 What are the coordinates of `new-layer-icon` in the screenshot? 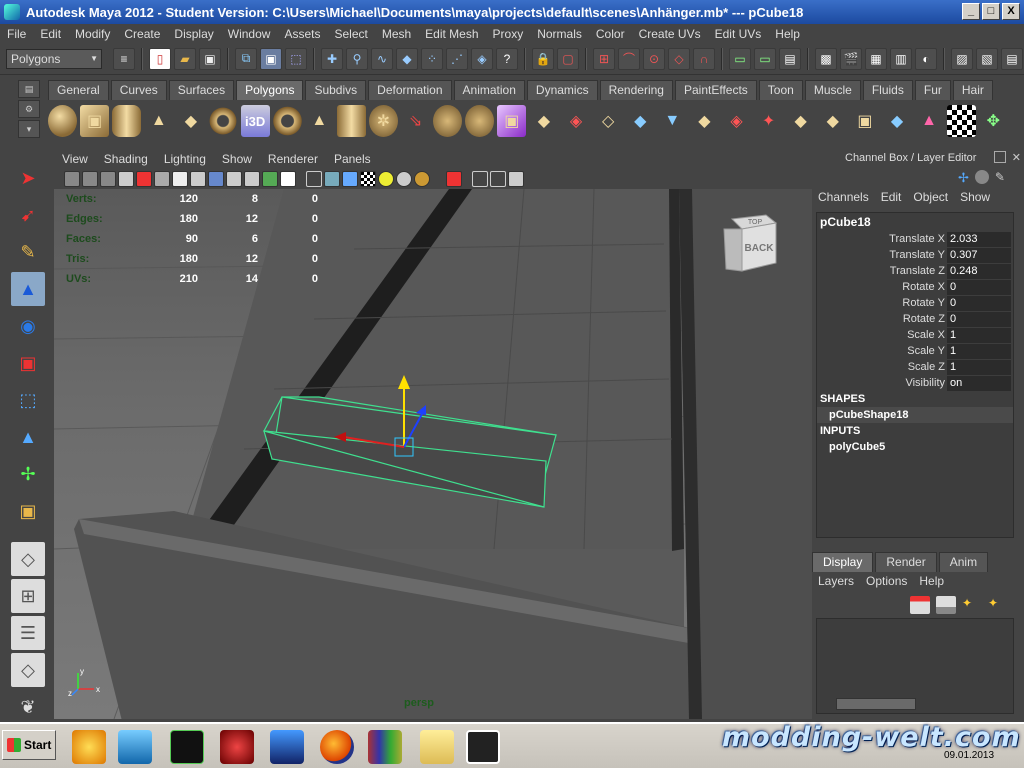 It's located at (920, 605).